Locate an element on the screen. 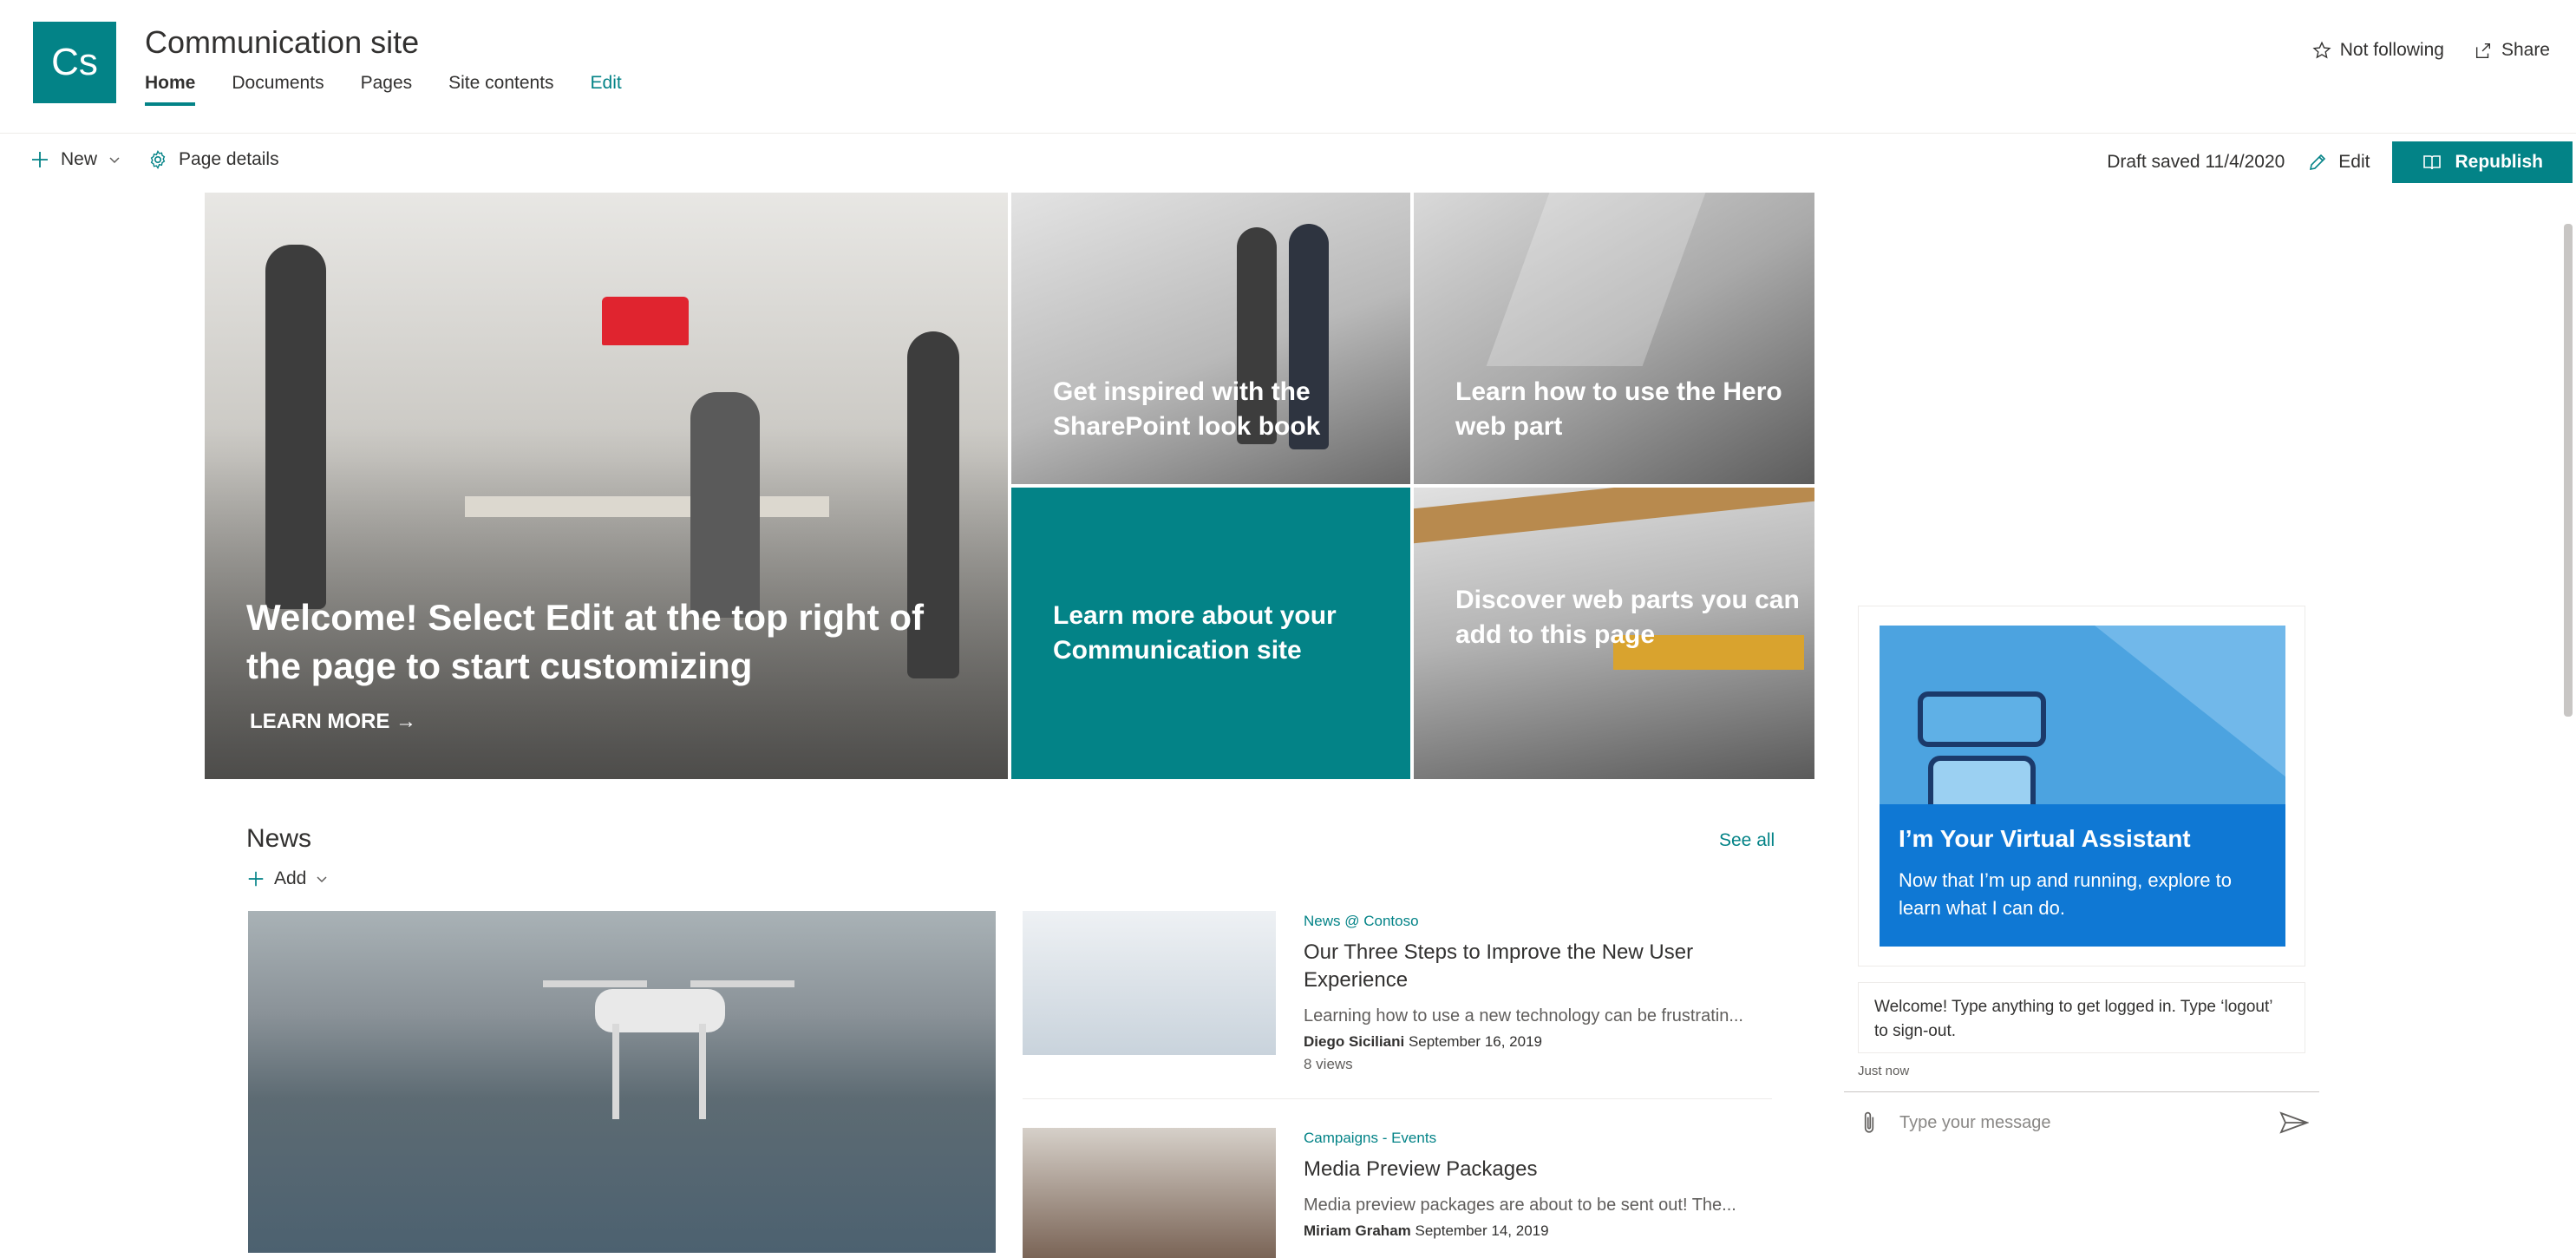 This screenshot has width=2576, height=1258. news-author: Miriam Graham is located at coordinates (1357, 1231).